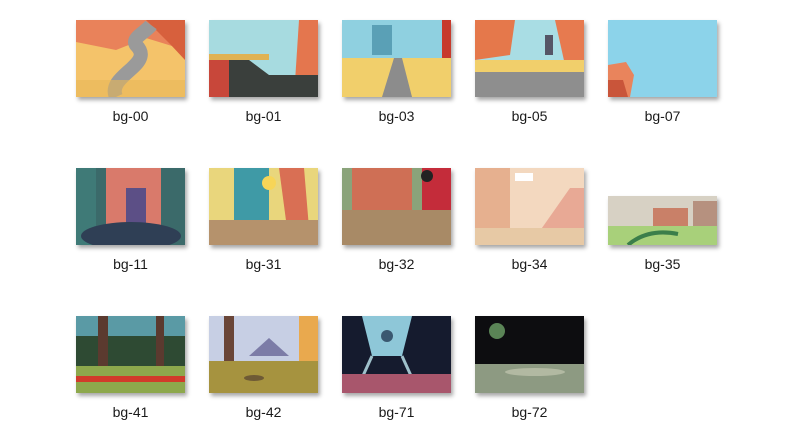  Describe the element at coordinates (130, 264) in the screenshot. I see `file-name: bg-11` at that location.